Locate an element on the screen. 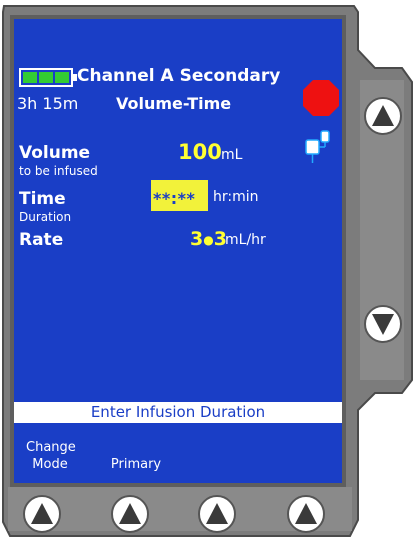 Image resolution: width=413 pixels, height=542 pixels. infusion-mode: Volume-Time is located at coordinates (174, 103).